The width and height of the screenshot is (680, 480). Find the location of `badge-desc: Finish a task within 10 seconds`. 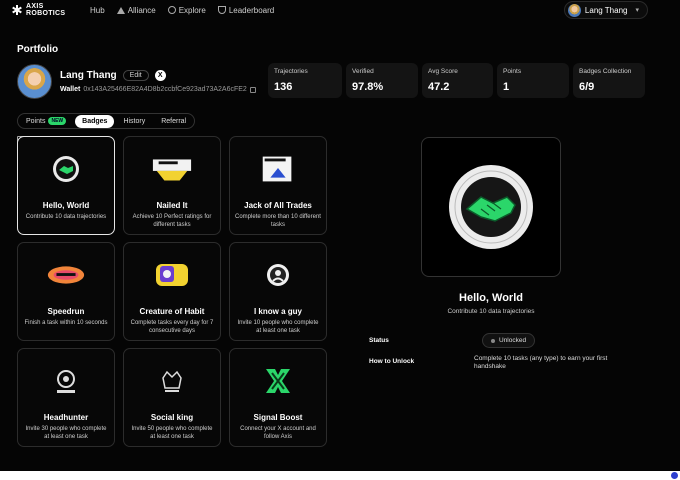

badge-desc: Finish a task within 10 seconds is located at coordinates (66, 323).